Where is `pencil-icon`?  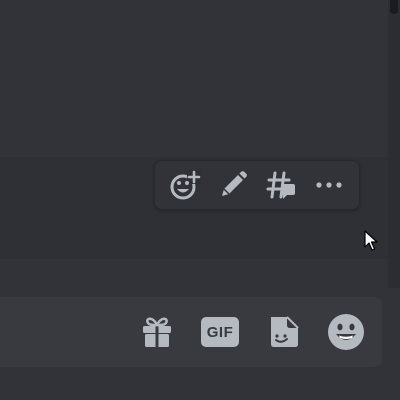 pencil-icon is located at coordinates (234, 183).